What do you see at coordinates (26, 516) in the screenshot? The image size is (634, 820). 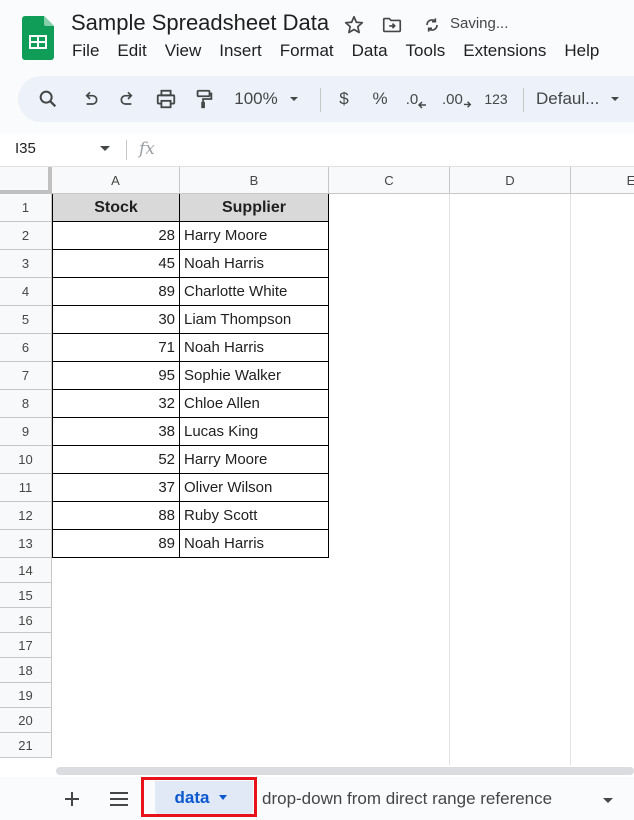 I see `row-header: 12` at bounding box center [26, 516].